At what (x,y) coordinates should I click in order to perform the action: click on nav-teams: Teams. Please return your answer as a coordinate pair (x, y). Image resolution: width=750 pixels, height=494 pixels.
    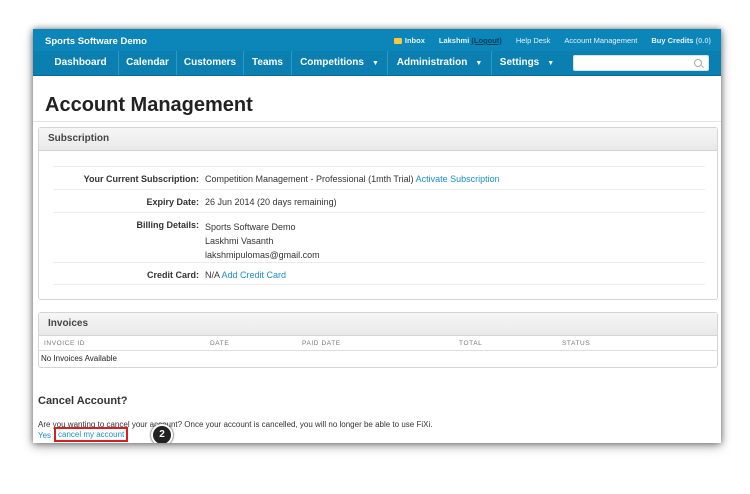
    Looking at the image, I should click on (268, 63).